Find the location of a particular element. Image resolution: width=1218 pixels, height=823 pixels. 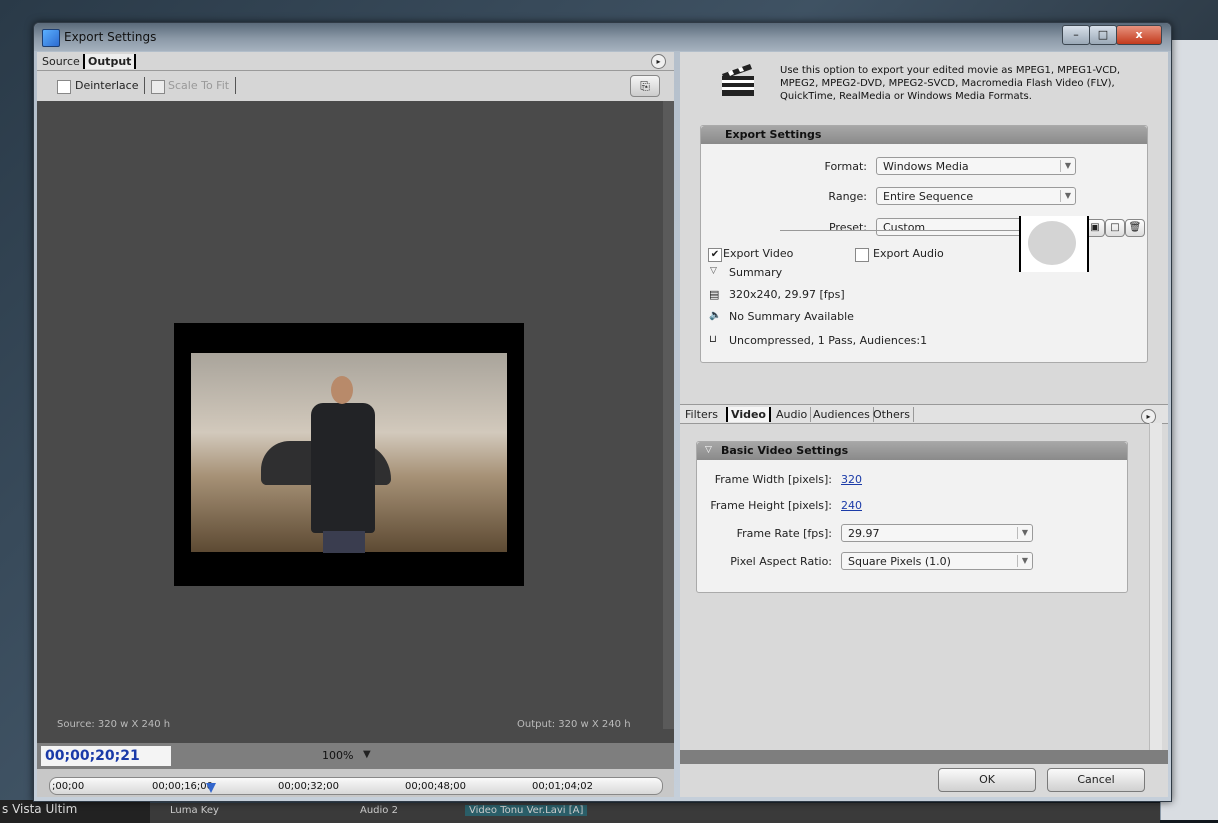

preview-vertical-scrollbar is located at coordinates (668, 415).